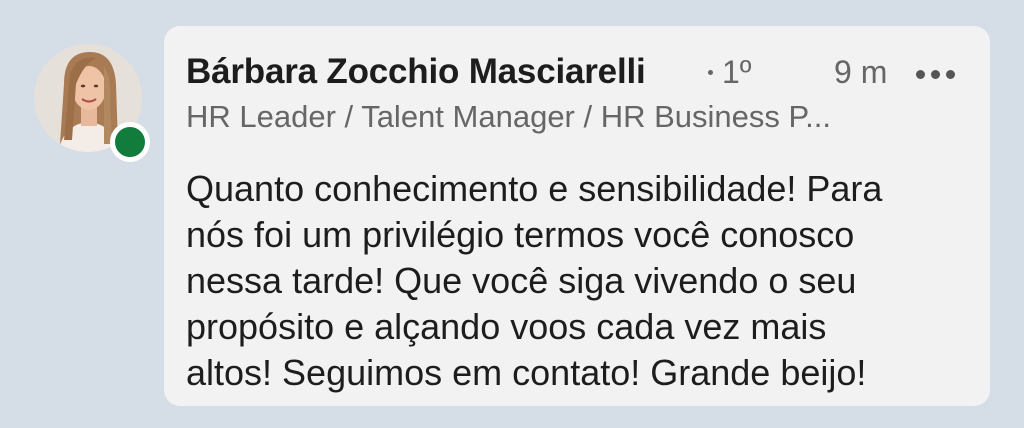 This screenshot has width=1024, height=428. Describe the element at coordinates (130, 142) in the screenshot. I see `online-status-indicator` at that location.